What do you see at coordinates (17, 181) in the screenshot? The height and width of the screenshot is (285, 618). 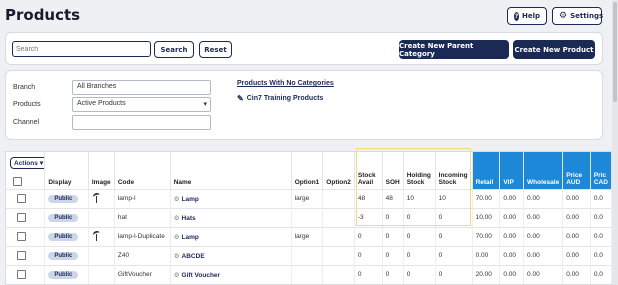 I see `select-all-checkbox` at bounding box center [17, 181].